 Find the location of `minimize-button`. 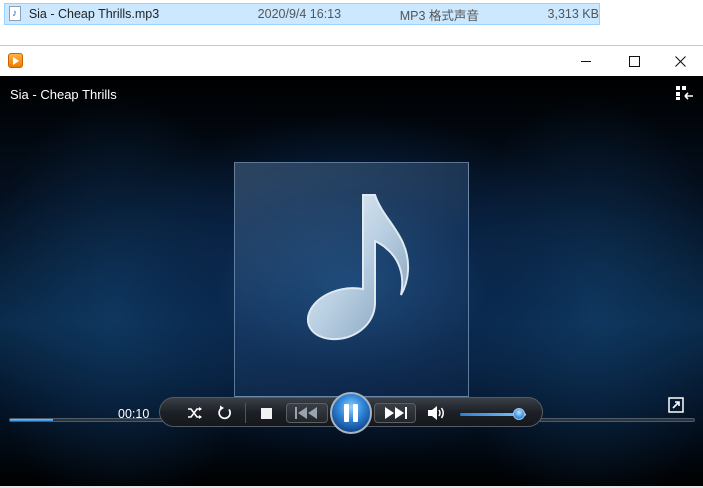

minimize-button is located at coordinates (586, 61).